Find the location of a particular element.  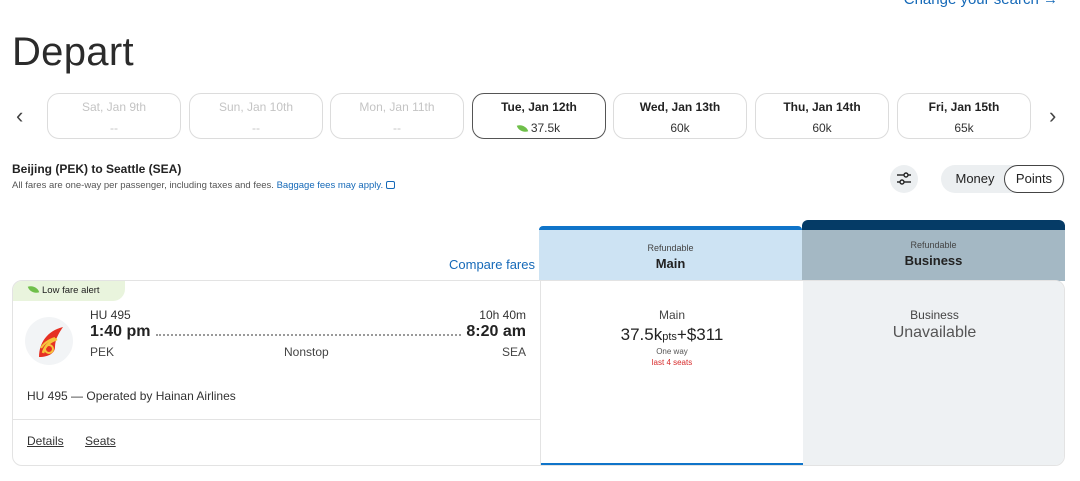

date-card-sat-jan-9: Sat, Jan 9th -- is located at coordinates (114, 116).